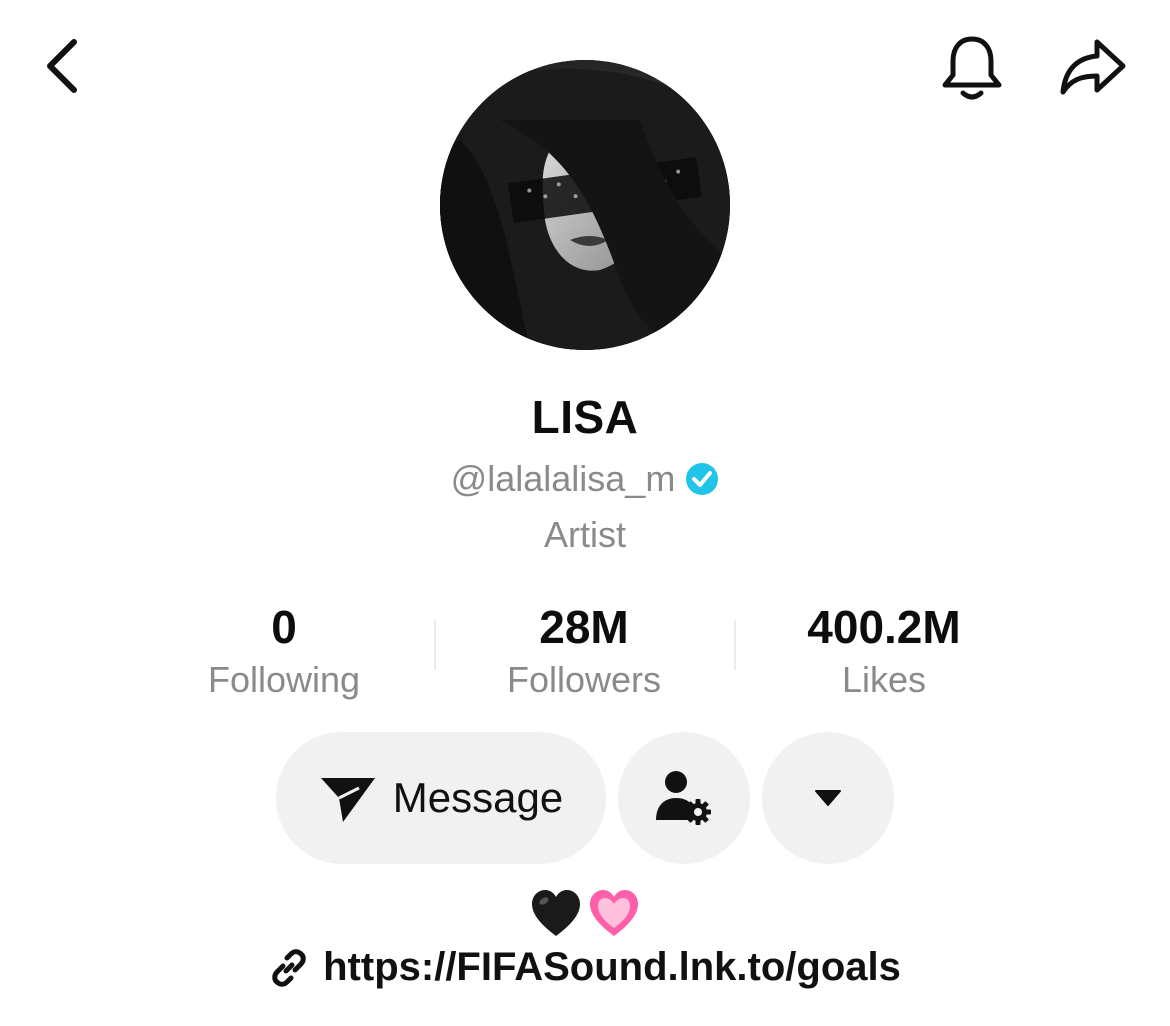 This screenshot has height=1026, width=1170. I want to click on more-options-button, so click(828, 798).